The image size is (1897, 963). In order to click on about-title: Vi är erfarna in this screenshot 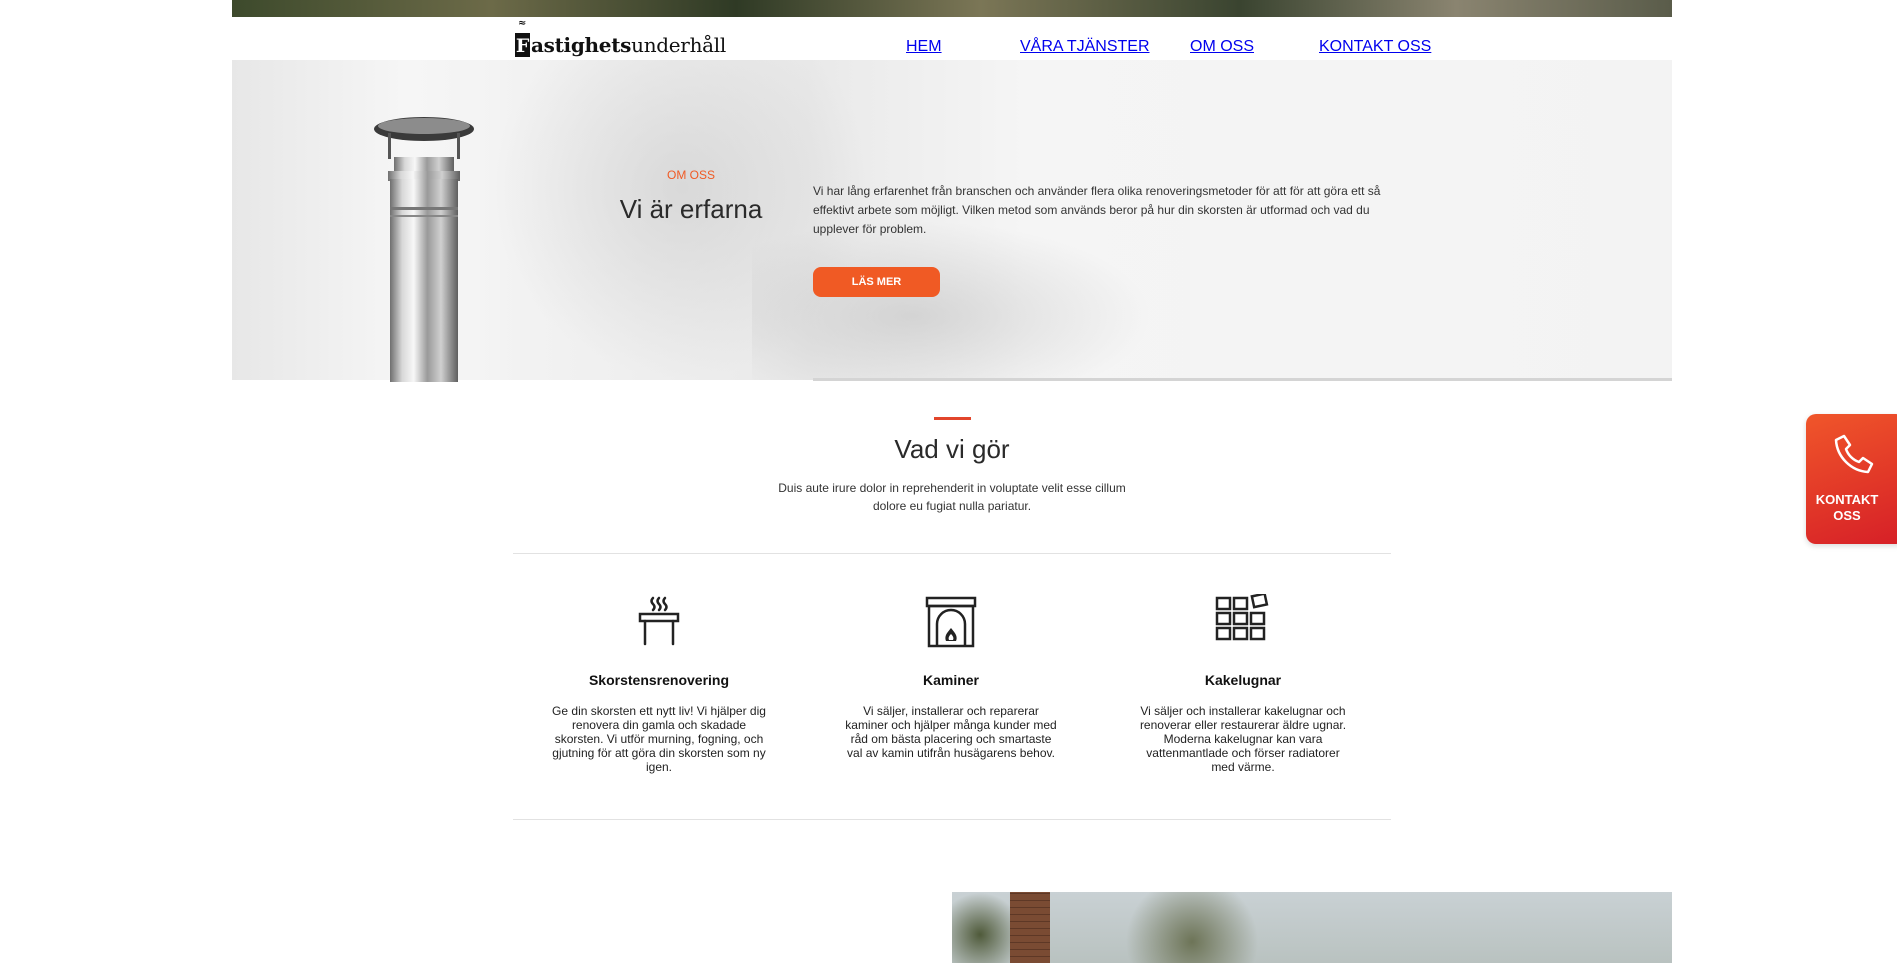, I will do `click(691, 209)`.